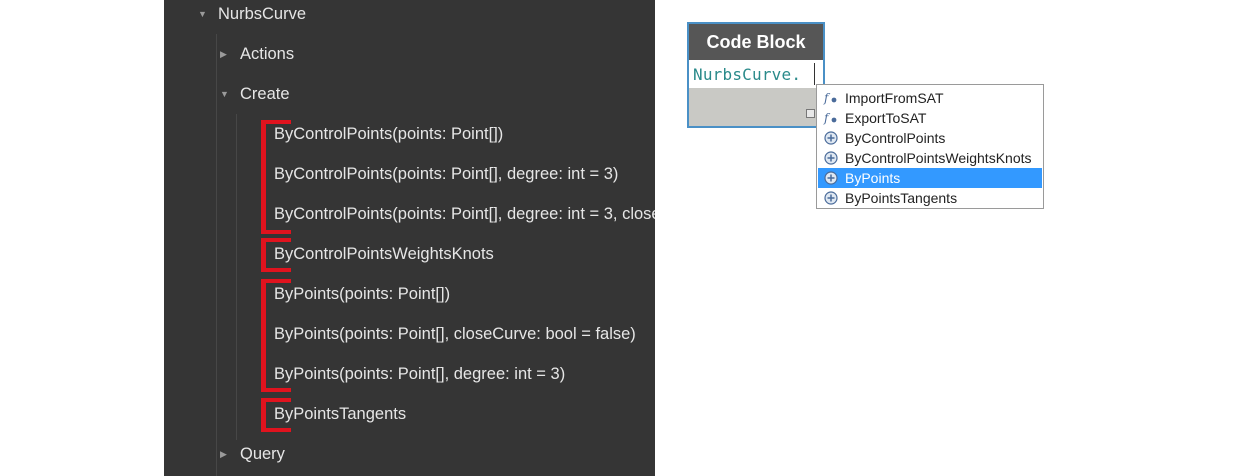 The width and height of the screenshot is (1250, 476). I want to click on autocomplete-label: ByPointsTangents, so click(901, 198).